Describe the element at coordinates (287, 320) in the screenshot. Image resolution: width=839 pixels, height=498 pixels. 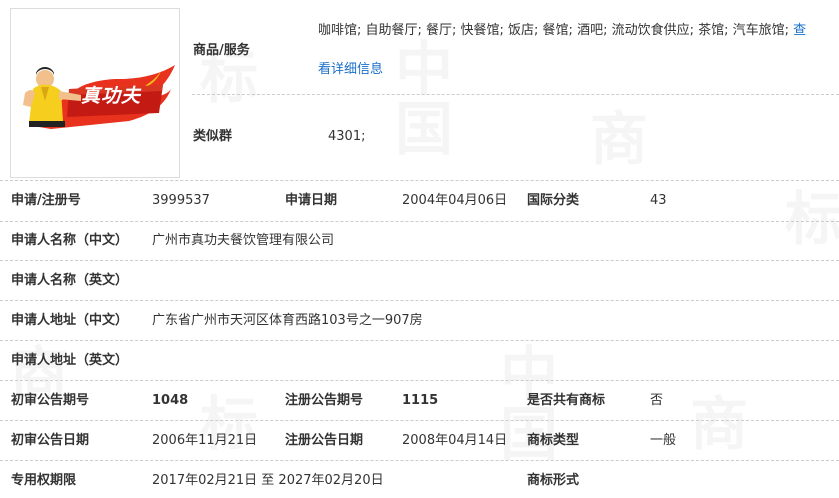
I see `applicant-address-cn-value: 广东省广州市天河区体育西路103号之一907房` at that location.